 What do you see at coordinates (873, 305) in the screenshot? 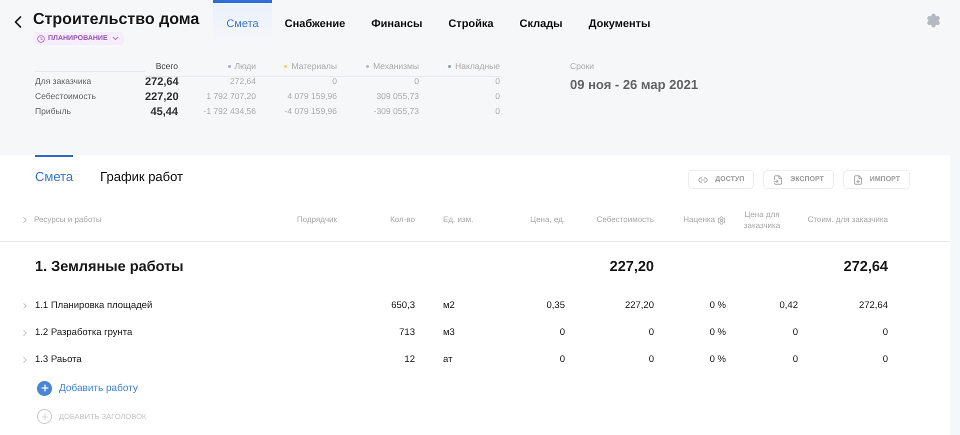
I see `table-cell-text: 272,64` at bounding box center [873, 305].